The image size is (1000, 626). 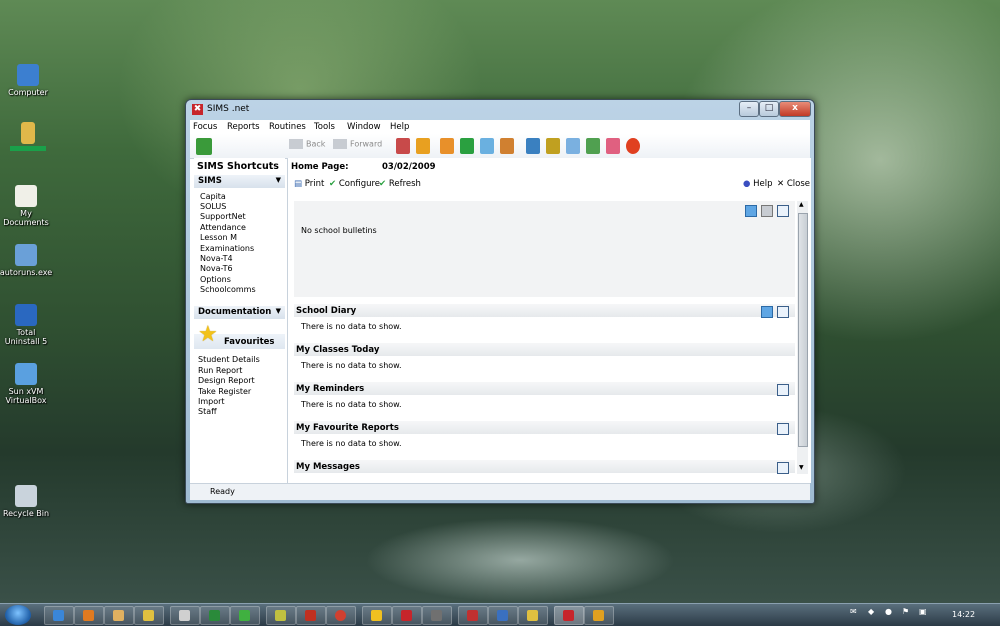 What do you see at coordinates (223, 216) in the screenshot?
I see `shortcut-supportnet: SupportNet` at bounding box center [223, 216].